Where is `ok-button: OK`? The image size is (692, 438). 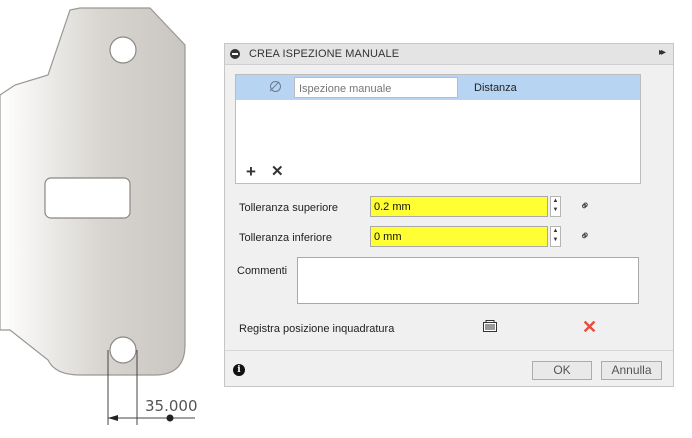 ok-button: OK is located at coordinates (562, 370).